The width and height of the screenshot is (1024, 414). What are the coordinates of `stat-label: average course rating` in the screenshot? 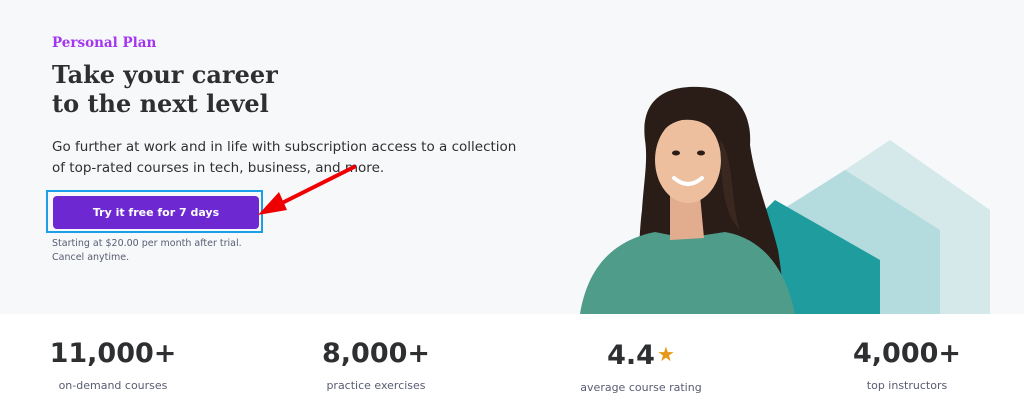 It's located at (641, 387).